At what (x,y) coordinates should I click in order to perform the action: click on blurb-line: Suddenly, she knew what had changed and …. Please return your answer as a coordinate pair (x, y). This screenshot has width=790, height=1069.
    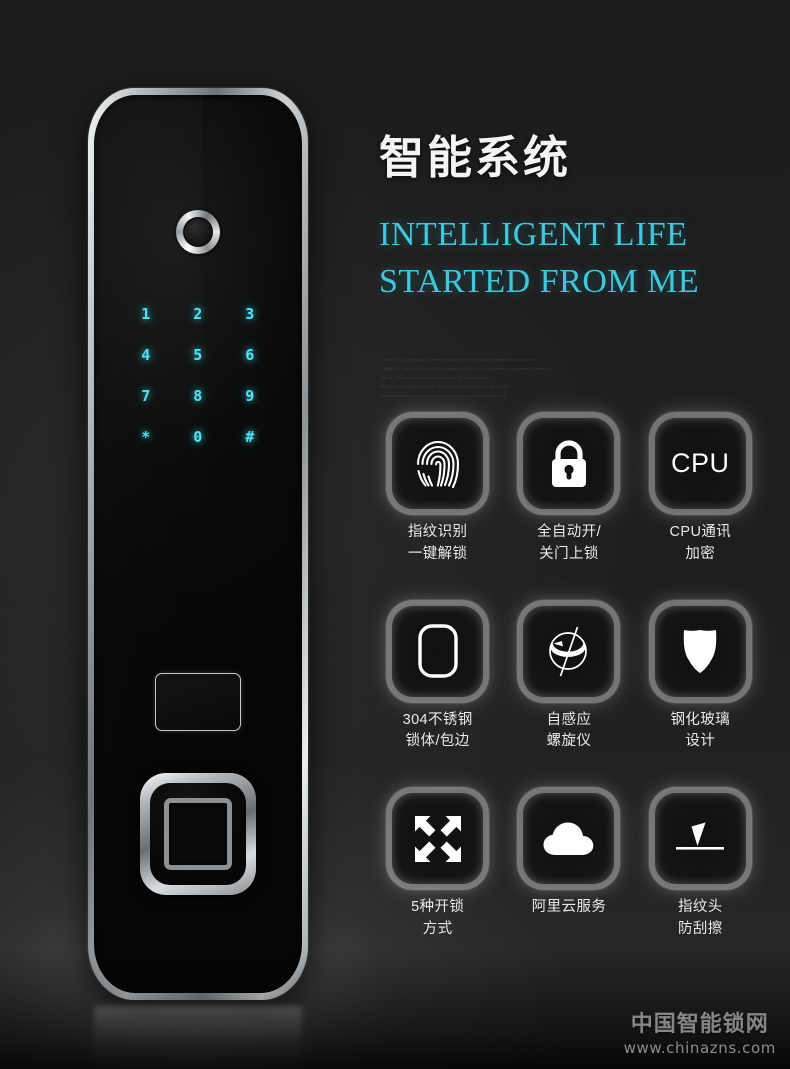
    Looking at the image, I should click on (468, 368).